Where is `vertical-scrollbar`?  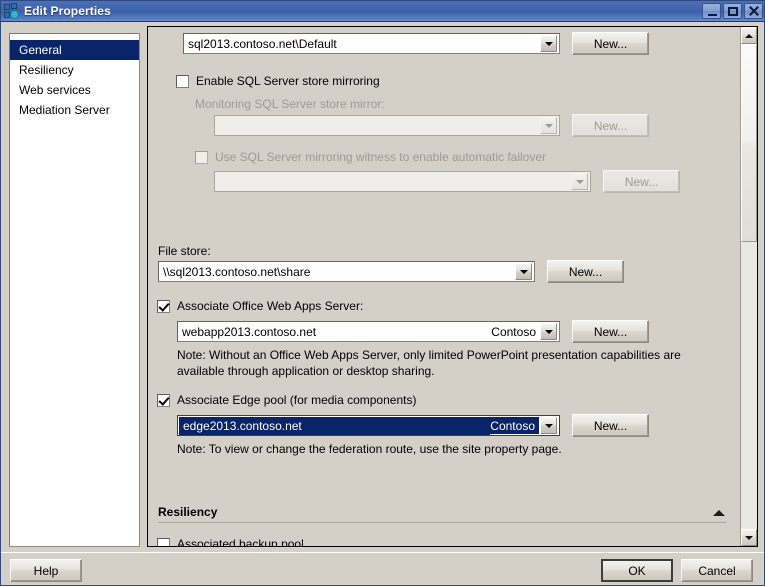
vertical-scrollbar is located at coordinates (748, 286).